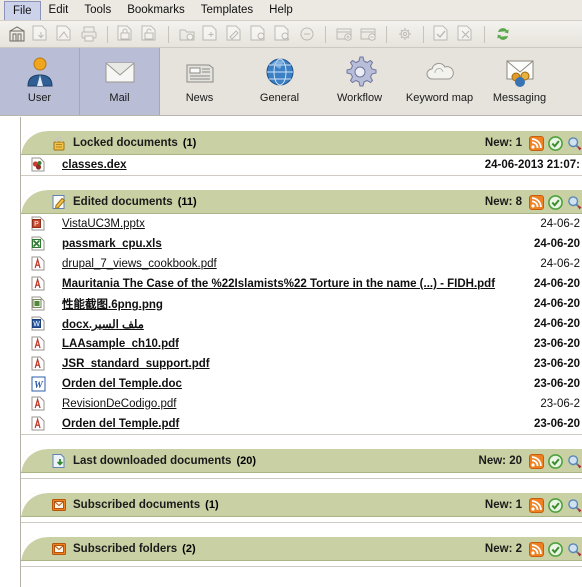 Image resolution: width=582 pixels, height=587 pixels. What do you see at coordinates (301, 549) in the screenshot?
I see `section-header: Subscribed folders (2) New: 2` at bounding box center [301, 549].